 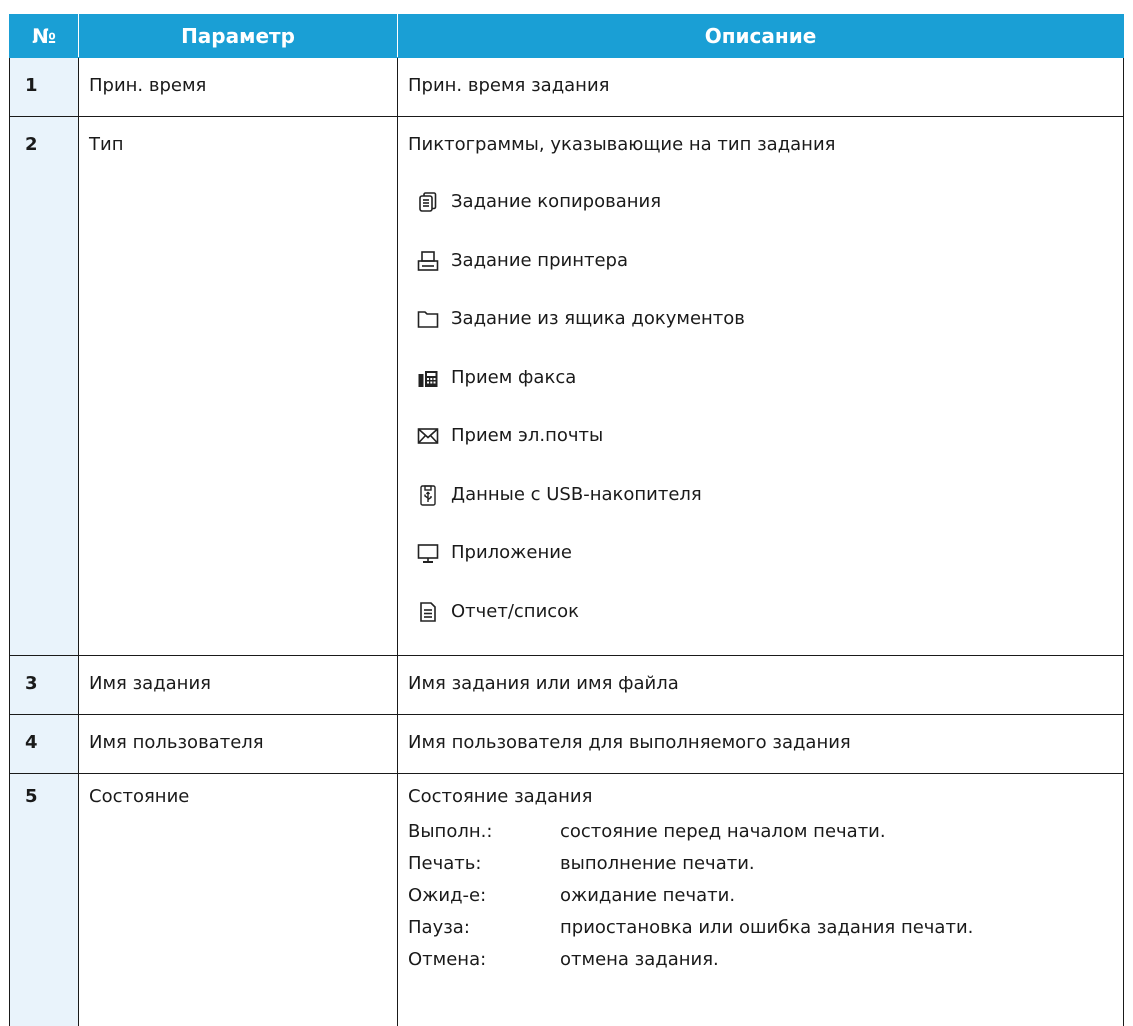 I want to click on table-row: 3 Имя задания Имя задания или имя файла, so click(x=567, y=685).